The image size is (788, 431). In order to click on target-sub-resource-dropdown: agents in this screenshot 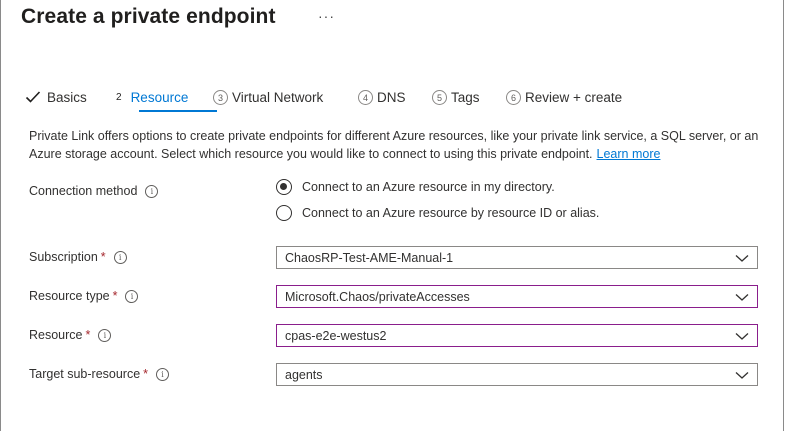, I will do `click(517, 374)`.